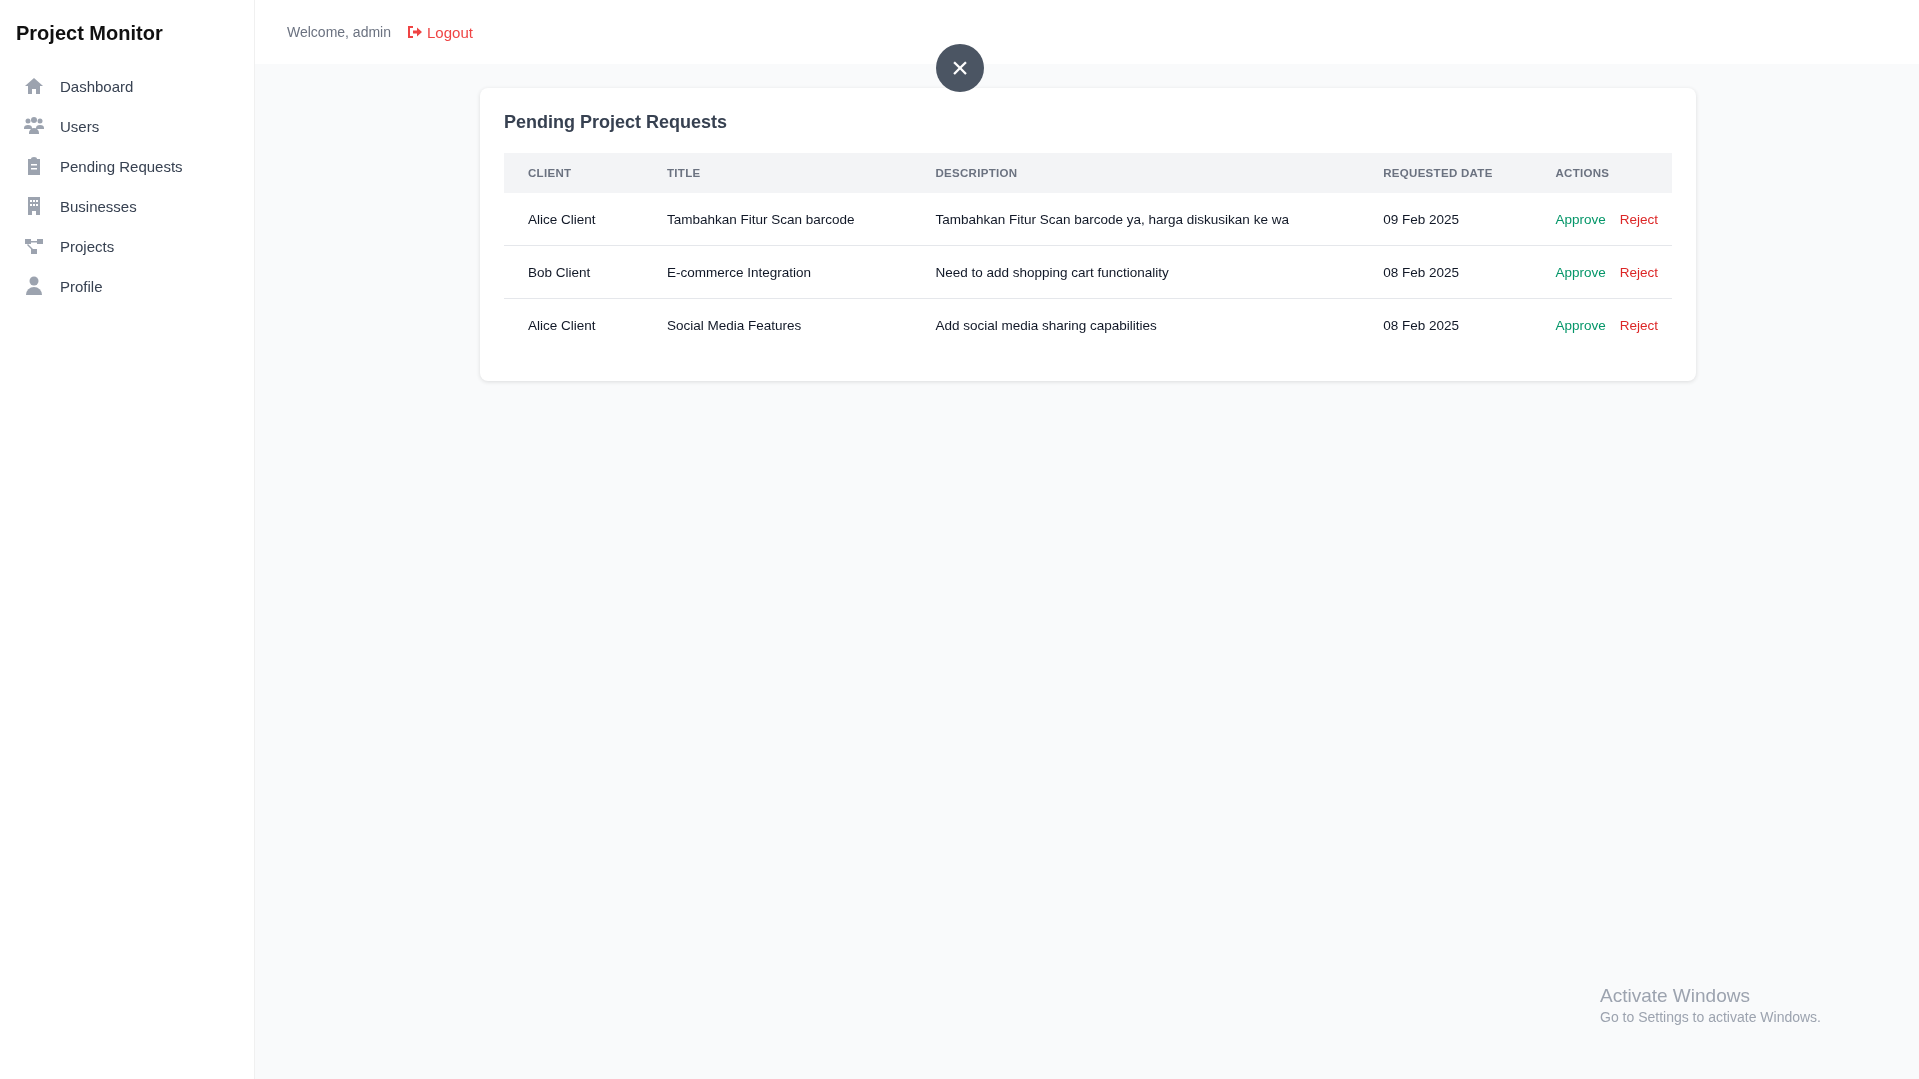  I want to click on sitemap-icon, so click(34, 246).